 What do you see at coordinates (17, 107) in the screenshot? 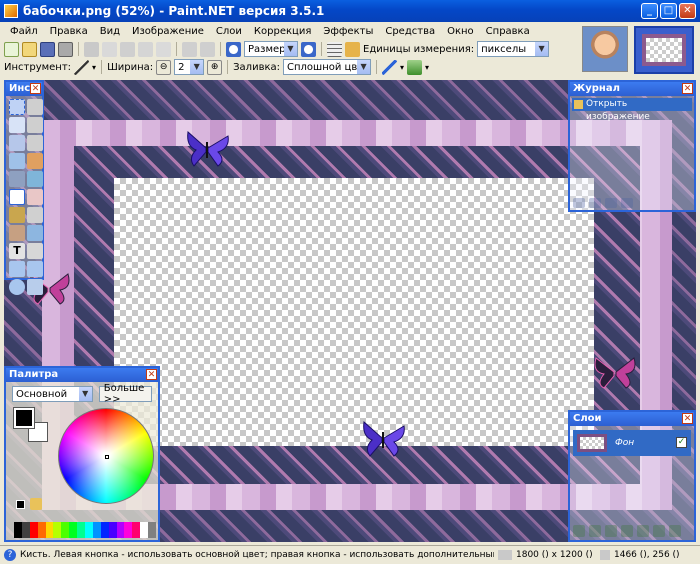
I see `rectangle-select-icon` at bounding box center [17, 107].